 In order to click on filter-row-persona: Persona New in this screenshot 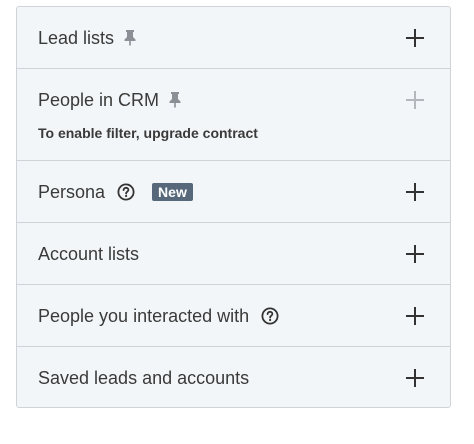, I will do `click(233, 192)`.